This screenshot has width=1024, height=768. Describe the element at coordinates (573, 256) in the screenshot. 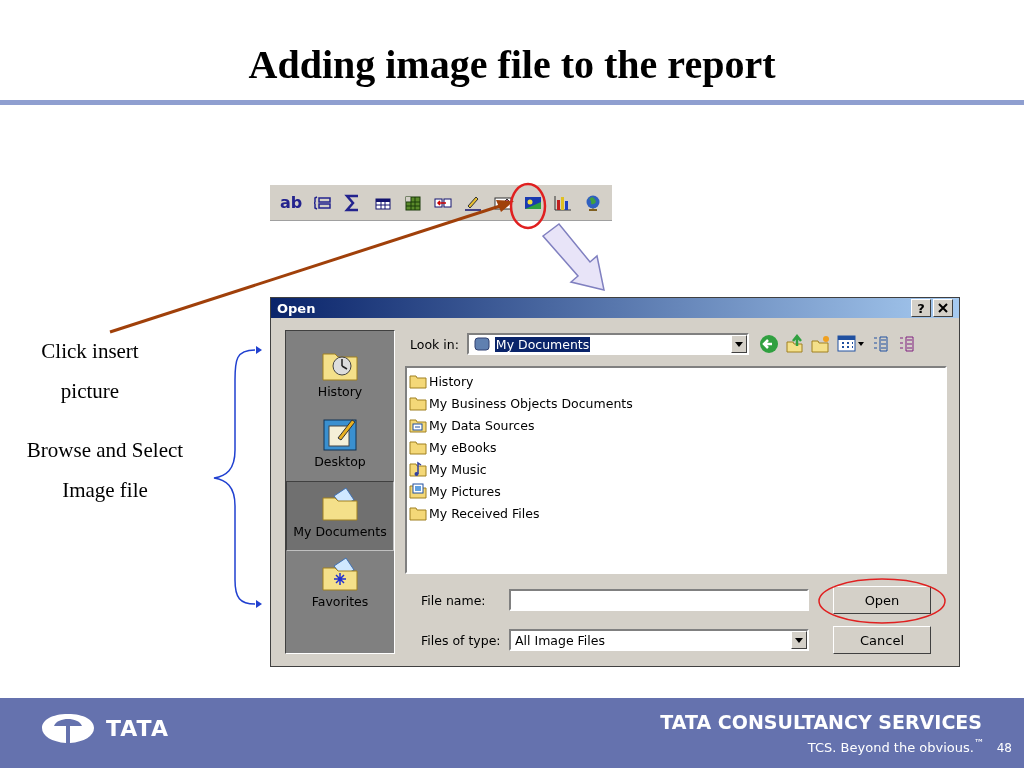

I see `down-arrow` at that location.